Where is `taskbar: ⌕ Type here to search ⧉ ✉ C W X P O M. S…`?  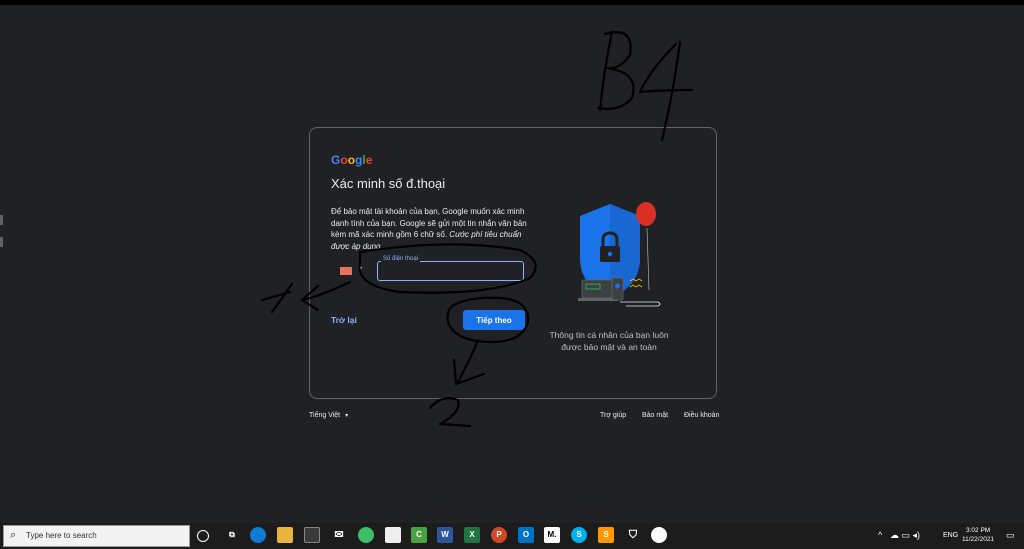 taskbar: ⌕ Type here to search ⧉ ✉ C W X P O M. S… is located at coordinates (512, 536).